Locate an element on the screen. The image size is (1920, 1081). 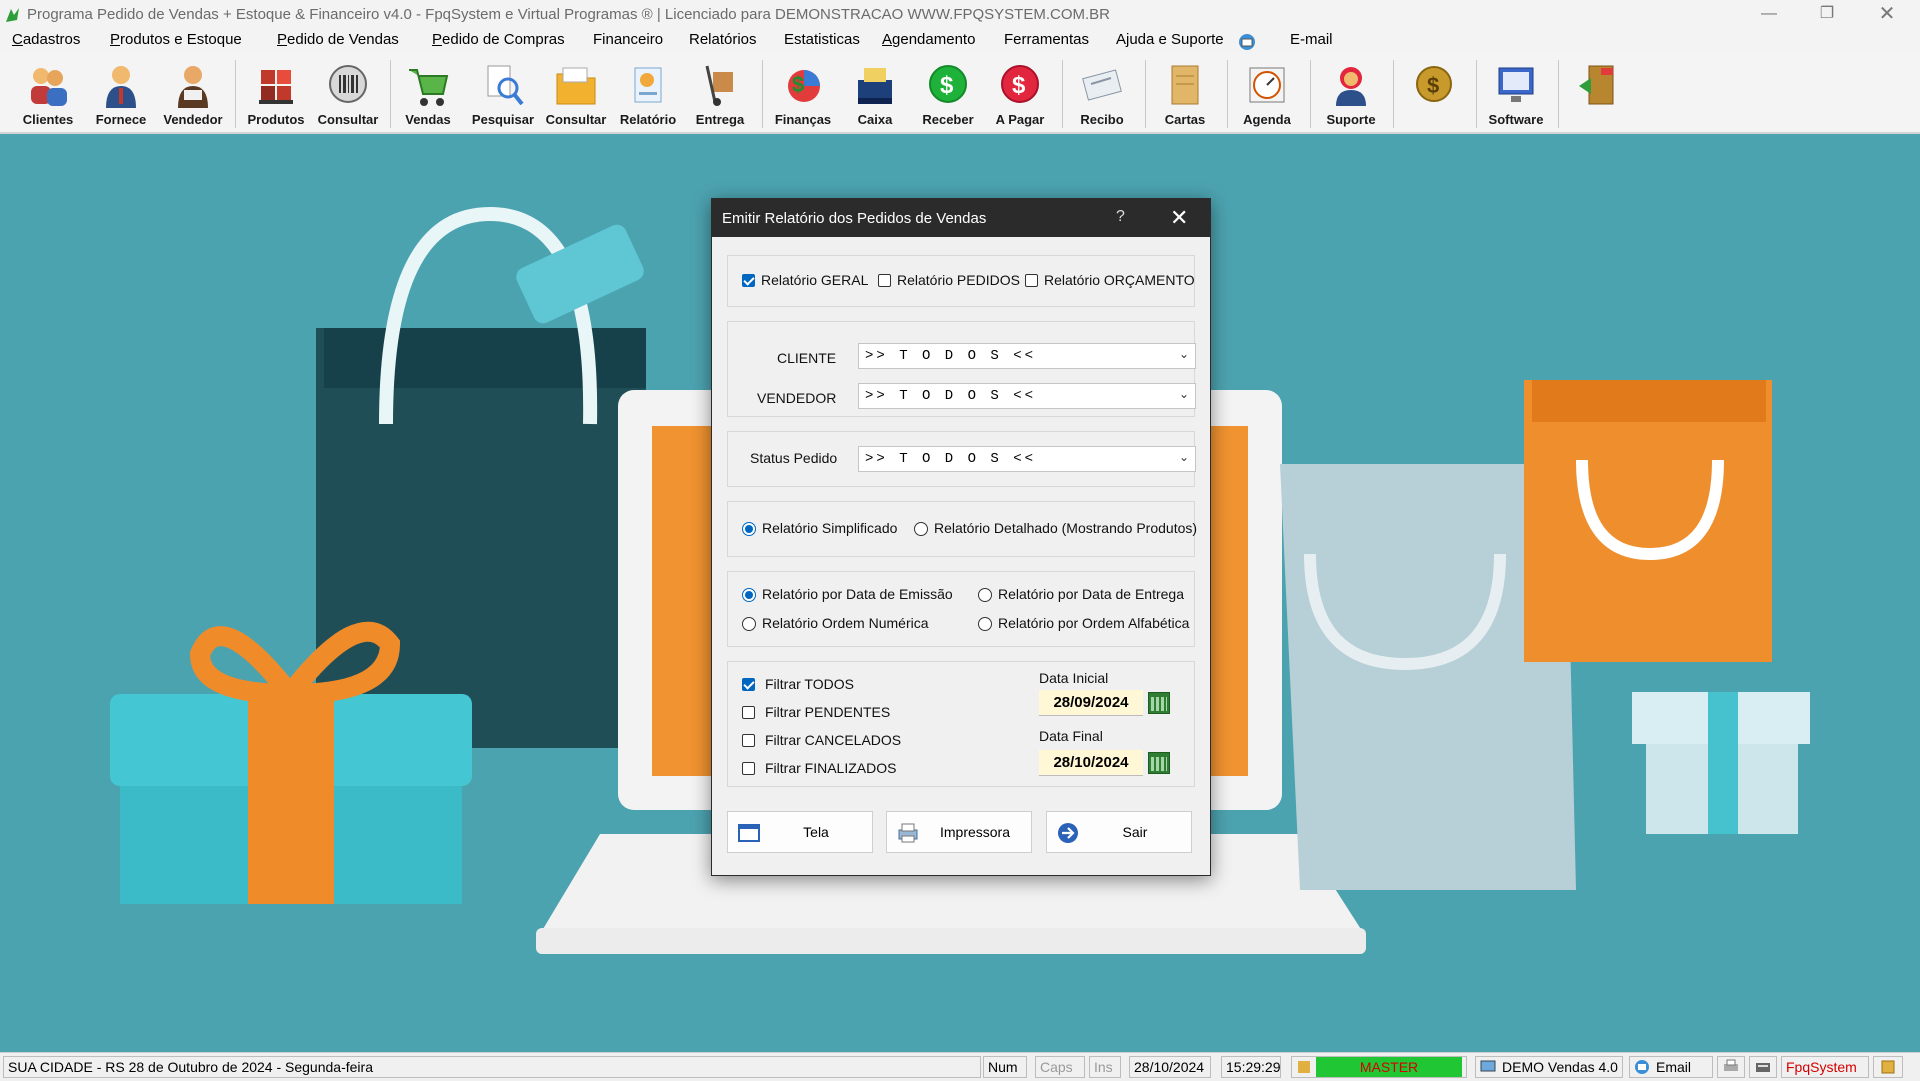
toolbar-a-pagar-button: $ A Pagar is located at coordinates (1020, 94).